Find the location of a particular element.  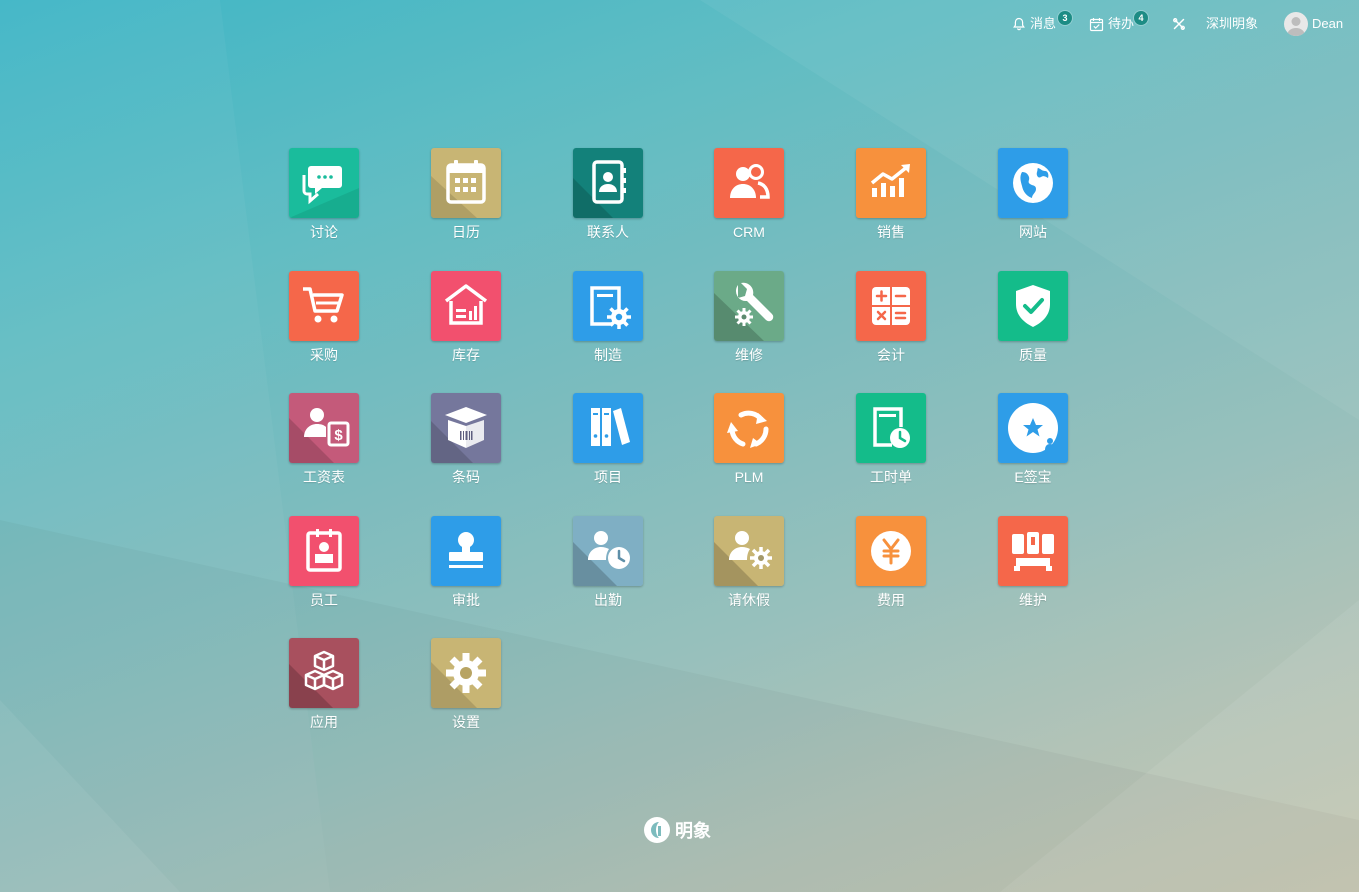

app-barcode: 条码 is located at coordinates (466, 439).